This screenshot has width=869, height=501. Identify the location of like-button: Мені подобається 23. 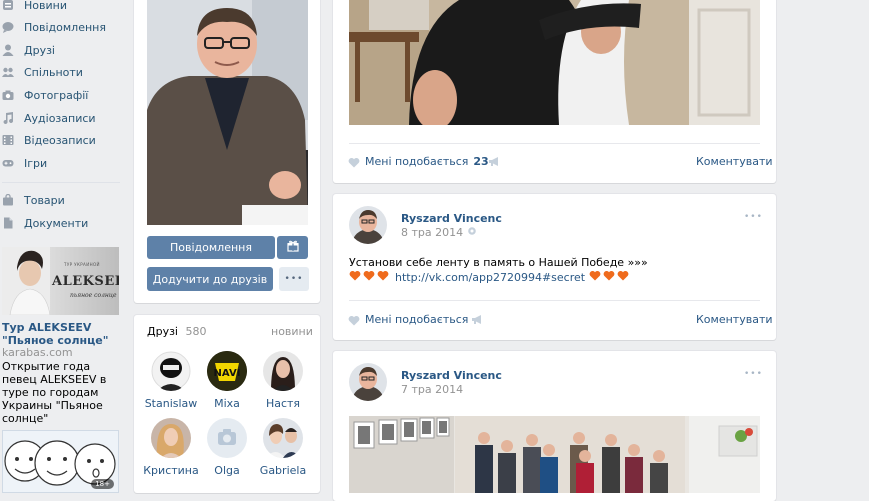
(418, 161).